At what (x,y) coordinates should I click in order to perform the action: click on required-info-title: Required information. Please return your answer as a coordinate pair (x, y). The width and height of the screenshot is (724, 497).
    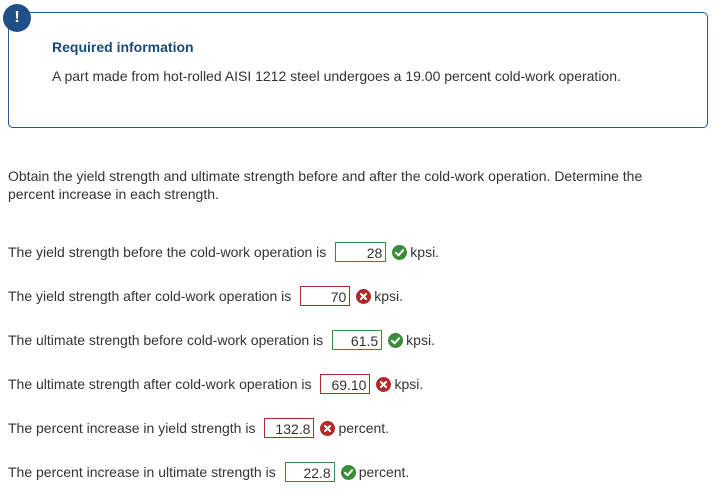
    Looking at the image, I should click on (123, 47).